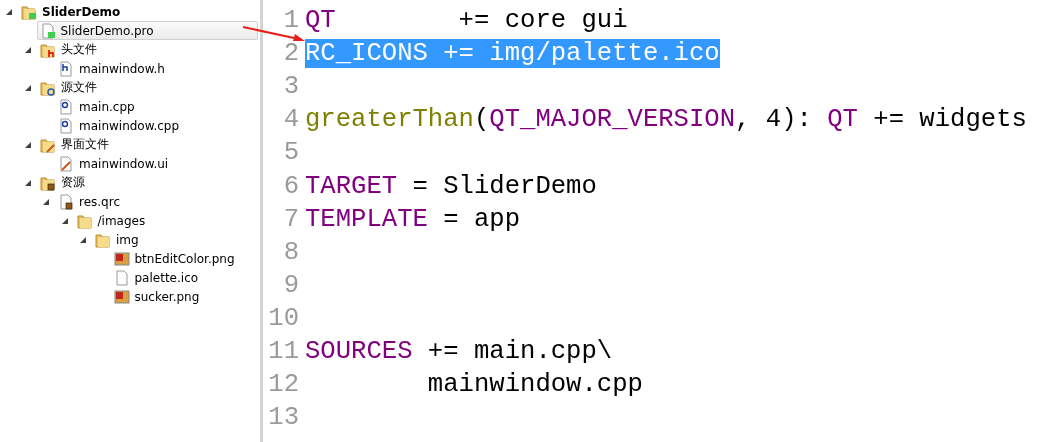 This screenshot has width=1037, height=442. Describe the element at coordinates (290, 153) in the screenshot. I see `line-number: 5` at that location.